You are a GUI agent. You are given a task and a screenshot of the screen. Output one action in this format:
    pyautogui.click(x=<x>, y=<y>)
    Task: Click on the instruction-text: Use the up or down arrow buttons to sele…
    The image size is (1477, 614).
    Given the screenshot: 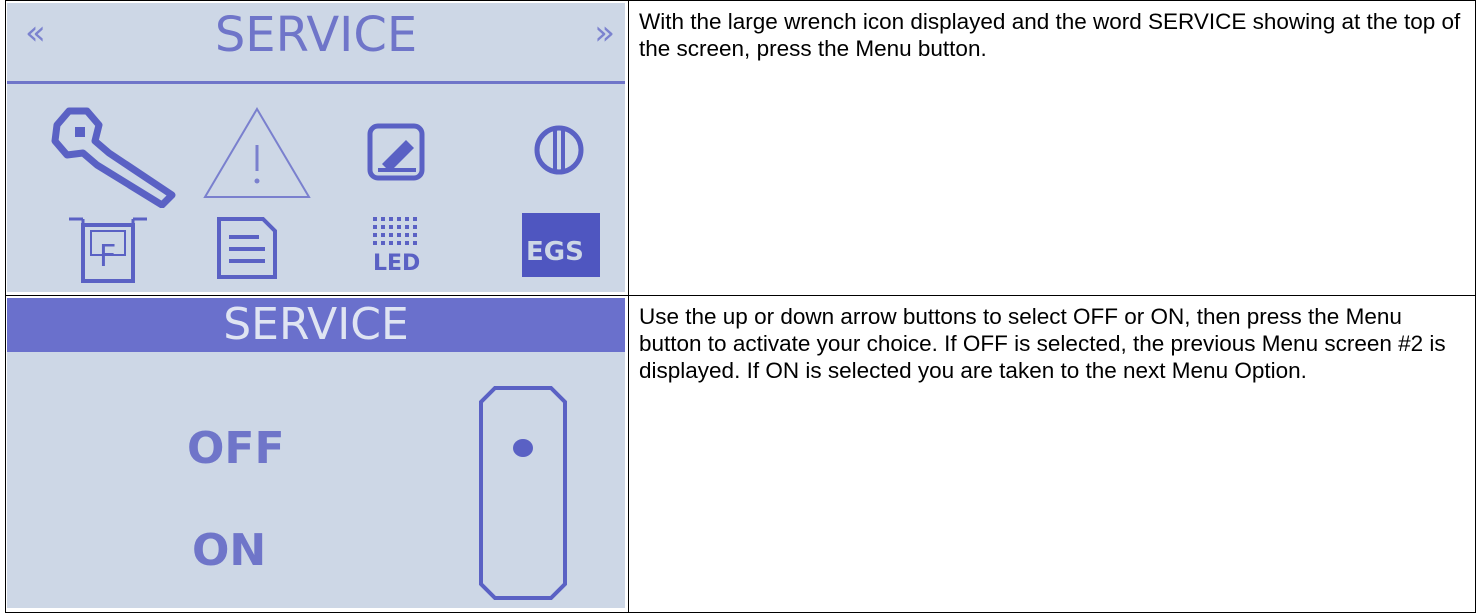 What is the action you would take?
    pyautogui.click(x=1042, y=343)
    